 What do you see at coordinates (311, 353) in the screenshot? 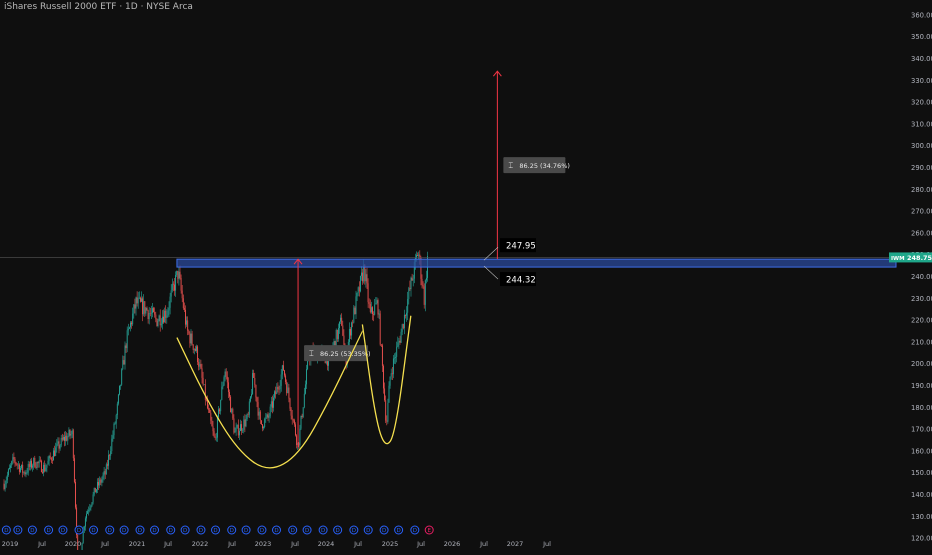
I see `ruler-icon: ⌶` at bounding box center [311, 353].